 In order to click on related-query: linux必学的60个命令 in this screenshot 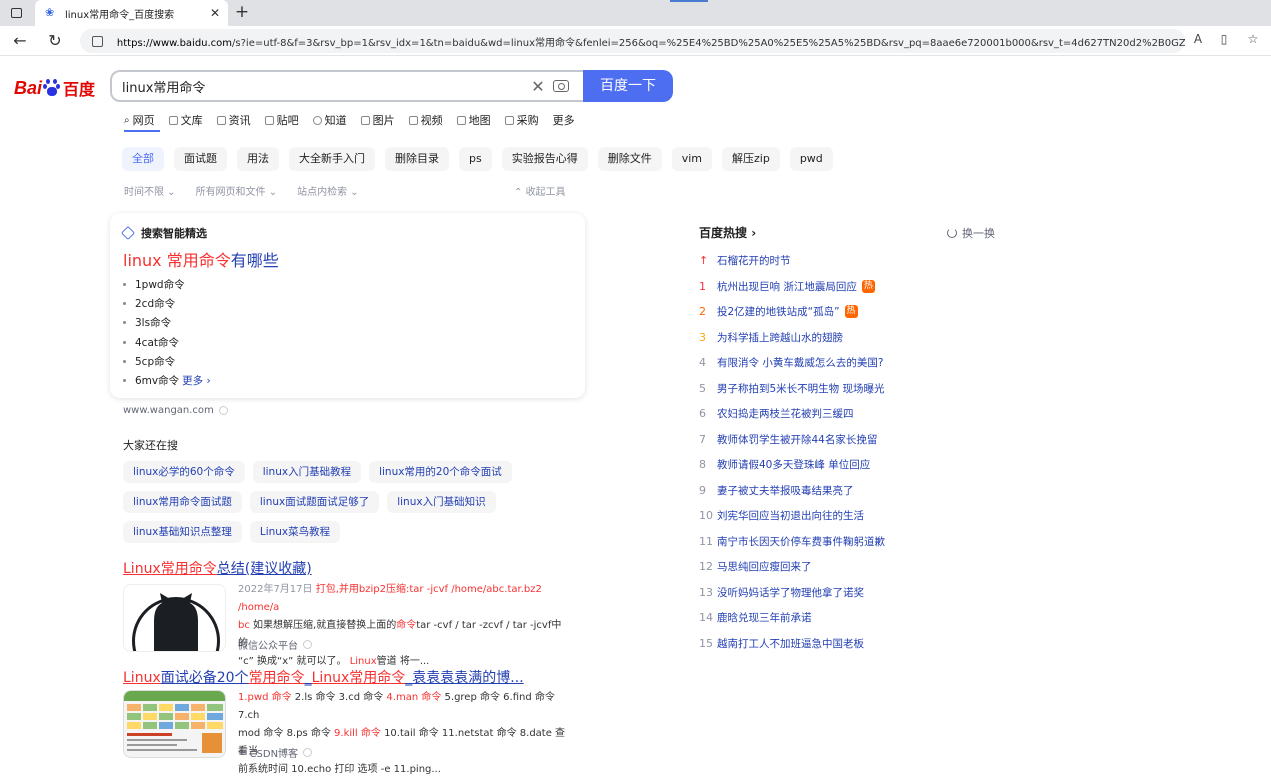, I will do `click(184, 472)`.